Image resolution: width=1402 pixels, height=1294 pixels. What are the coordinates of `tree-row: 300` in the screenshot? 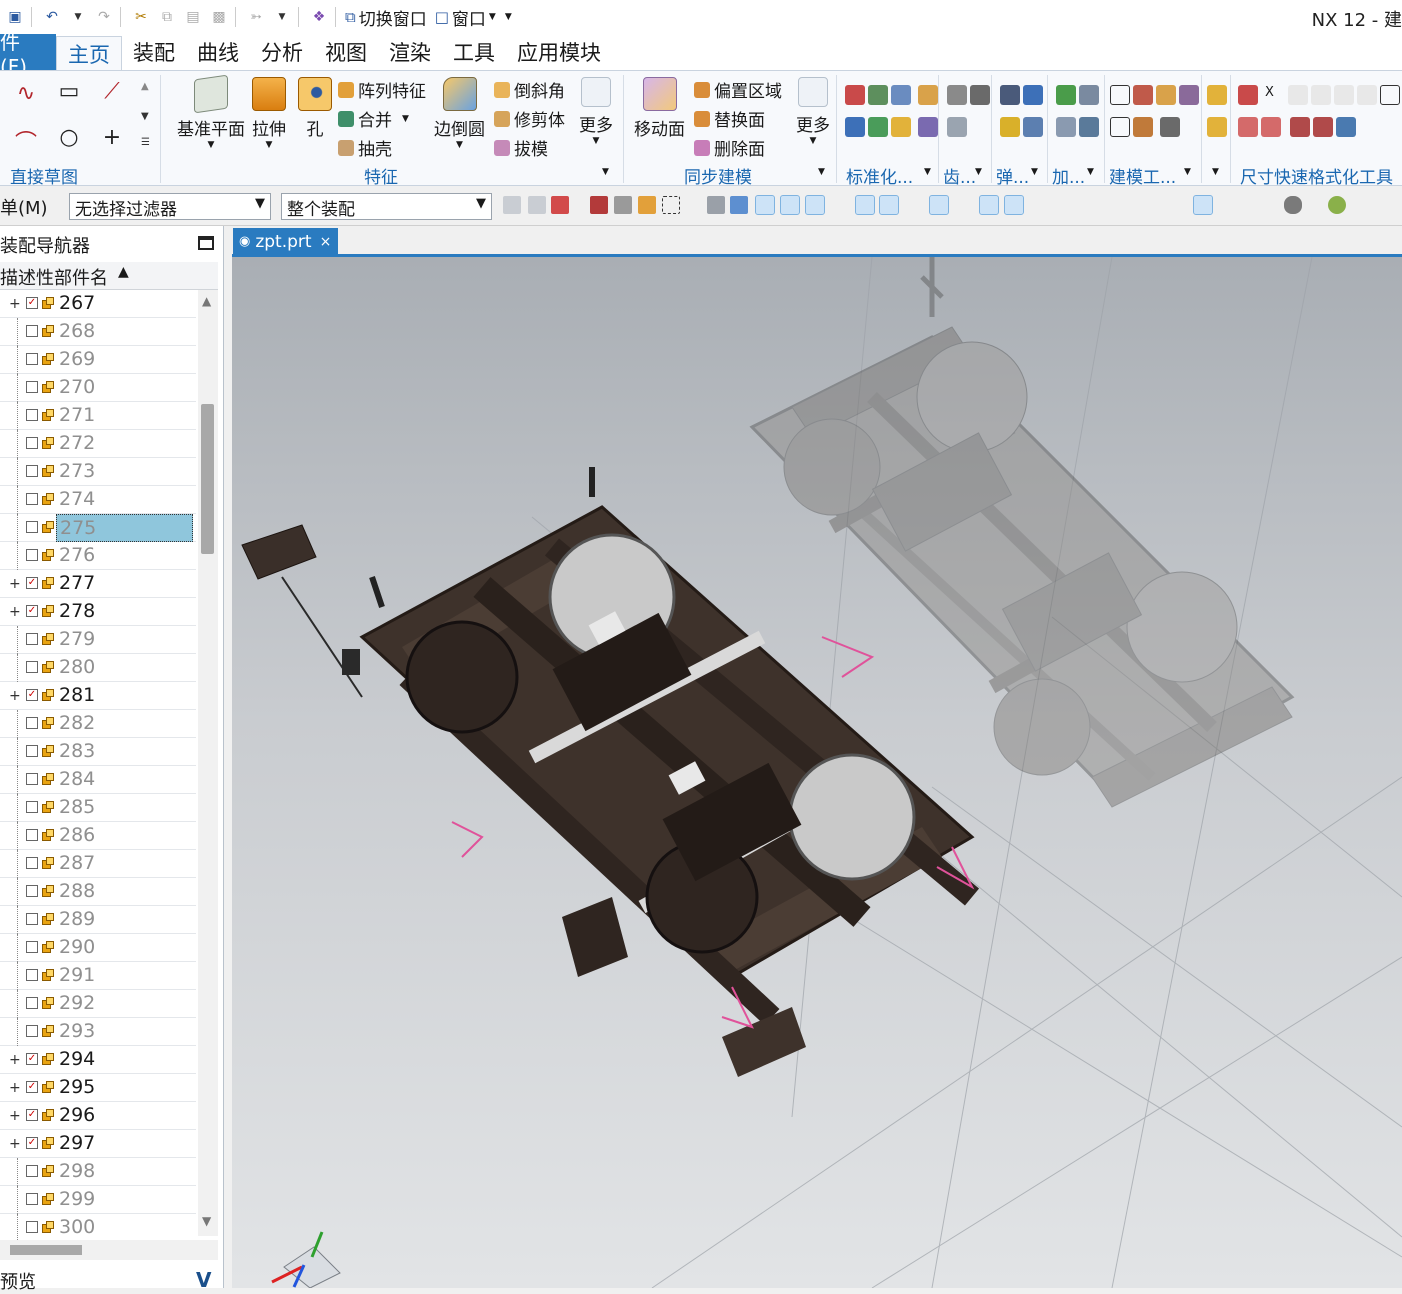 It's located at (98, 1228).